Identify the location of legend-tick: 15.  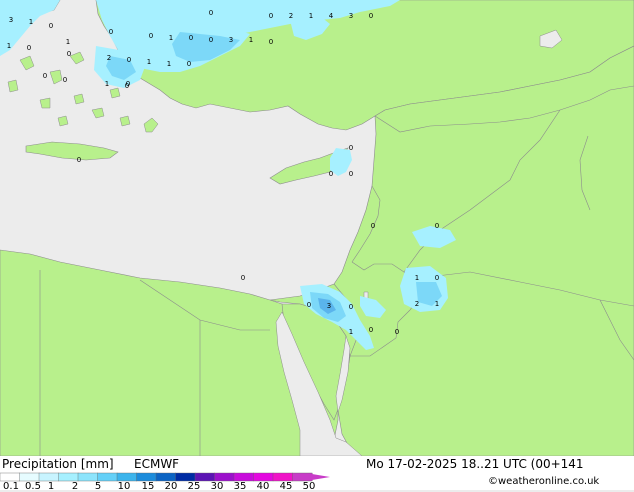
(148, 486).